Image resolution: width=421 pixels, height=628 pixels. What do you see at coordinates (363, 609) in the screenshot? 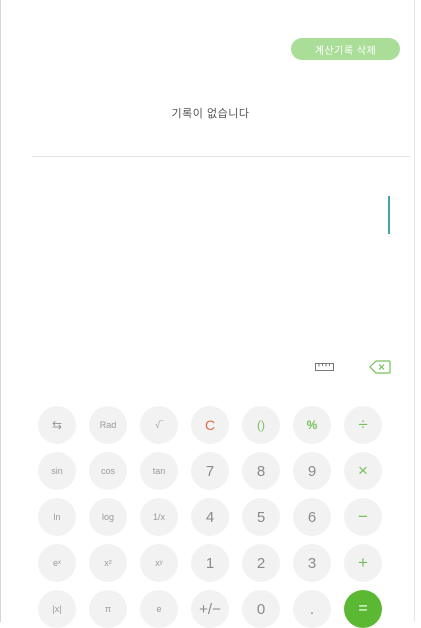
I see `equals-key: =` at bounding box center [363, 609].